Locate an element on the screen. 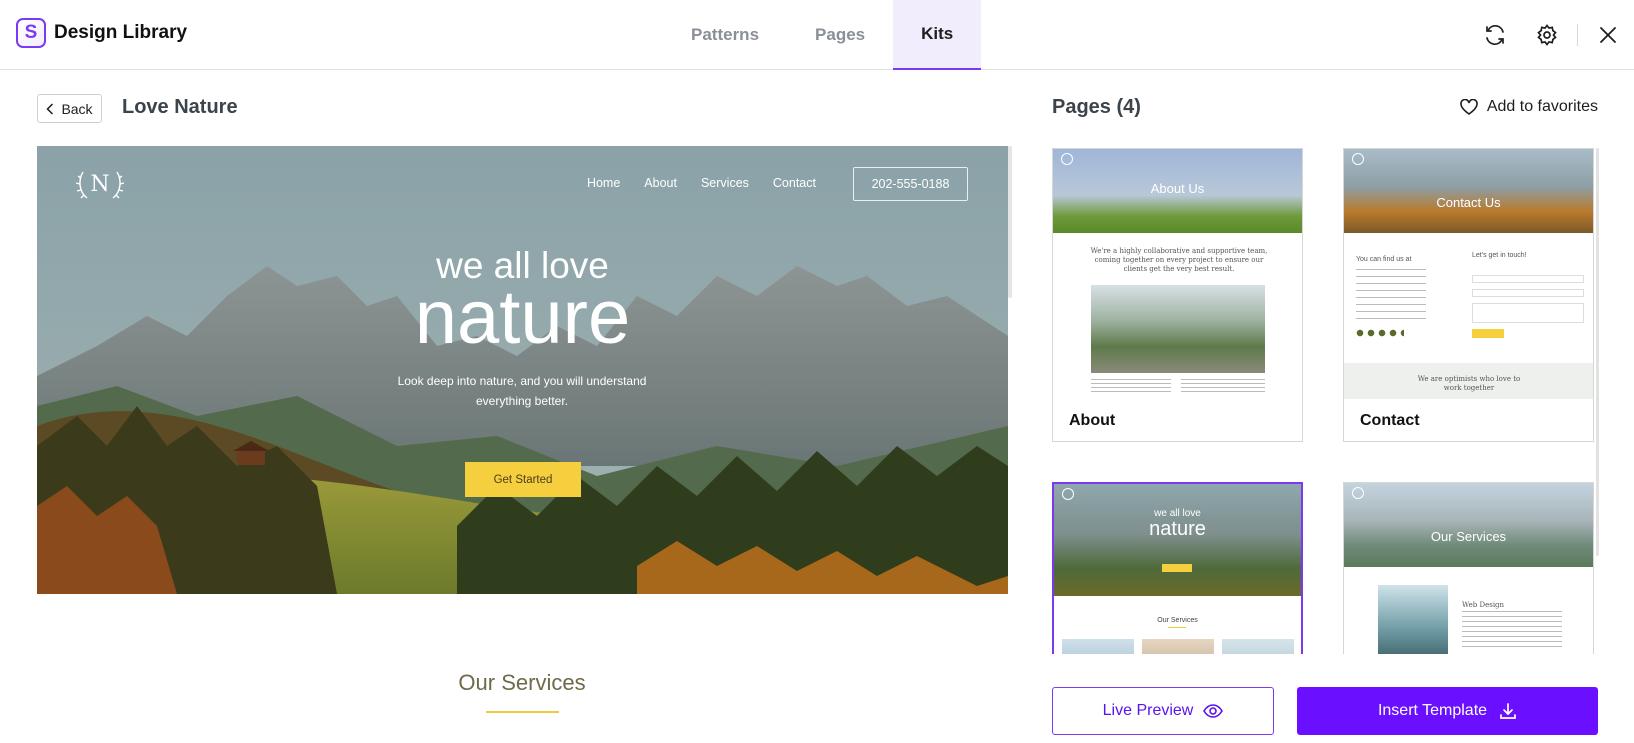  page-card-home: we all love nature Our Services is located at coordinates (1177, 568).